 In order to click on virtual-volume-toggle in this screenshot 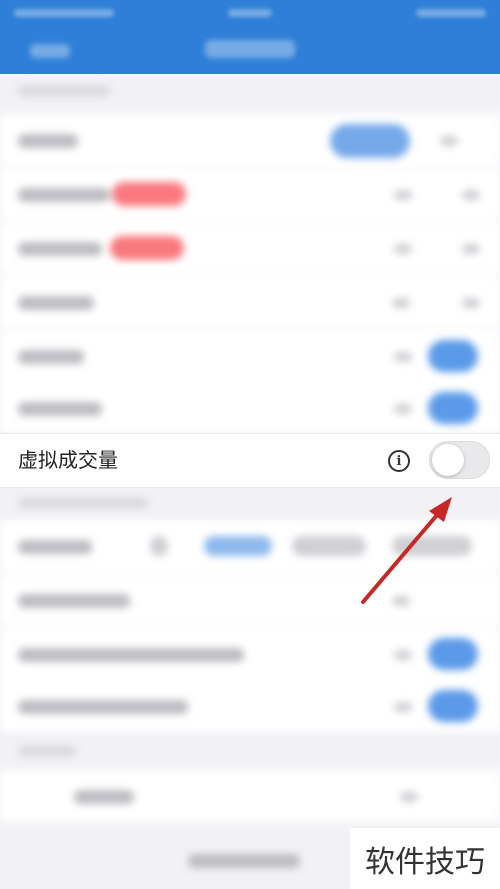, I will do `click(459, 460)`.